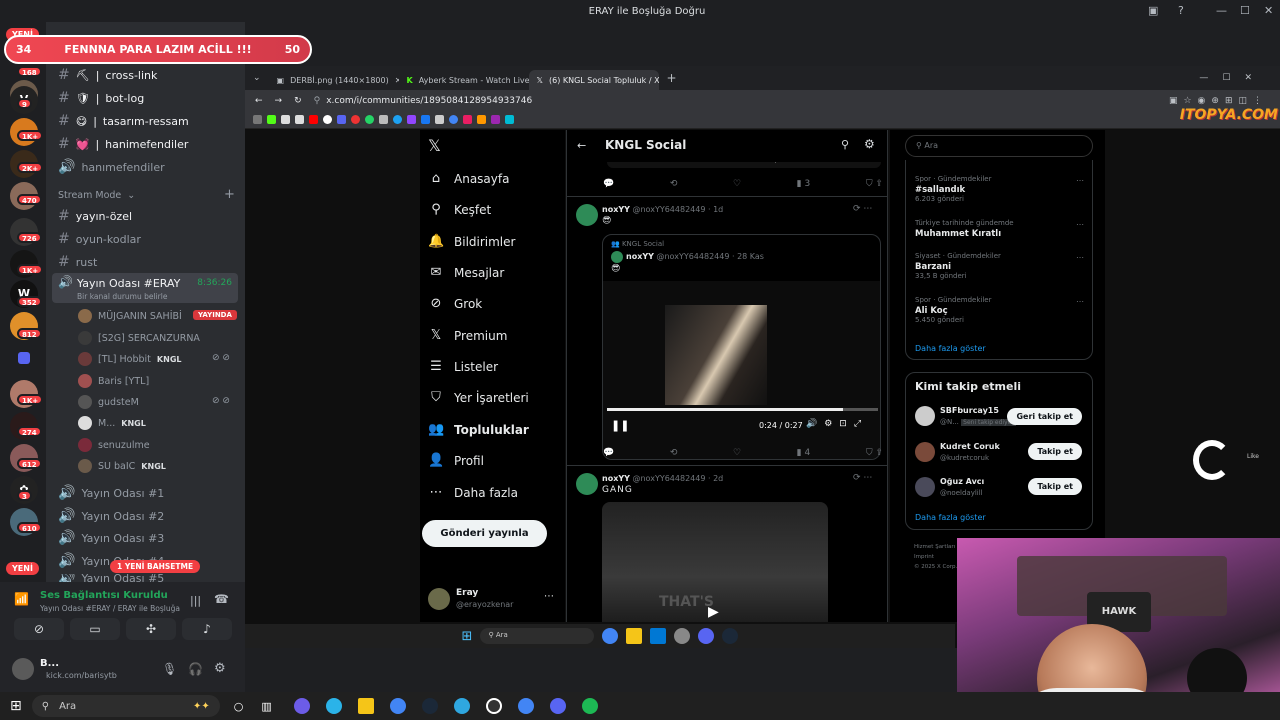  I want to click on close-button: ✕, so click(1268, 10).